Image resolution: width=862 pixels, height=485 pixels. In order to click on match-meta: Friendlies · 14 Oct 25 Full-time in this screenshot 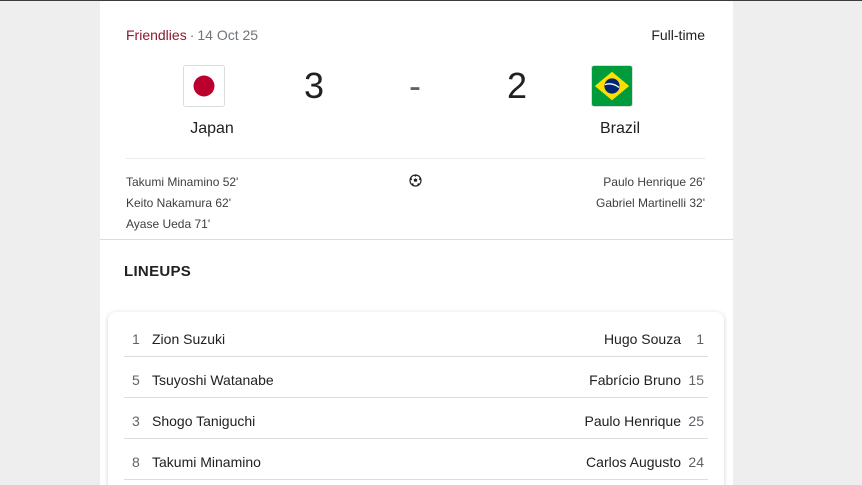, I will do `click(415, 36)`.